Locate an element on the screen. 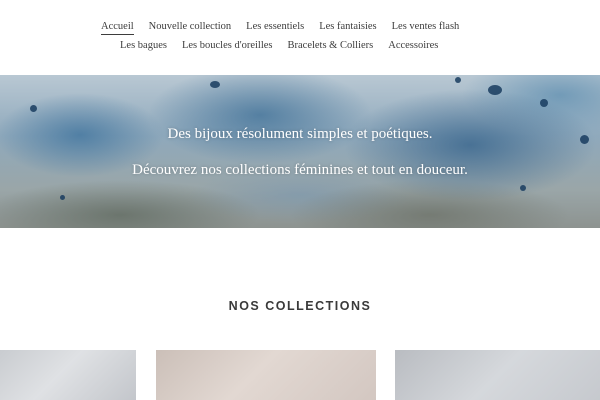  nav-link-nouvelle-collection: Nouvelle collection is located at coordinates (190, 28).